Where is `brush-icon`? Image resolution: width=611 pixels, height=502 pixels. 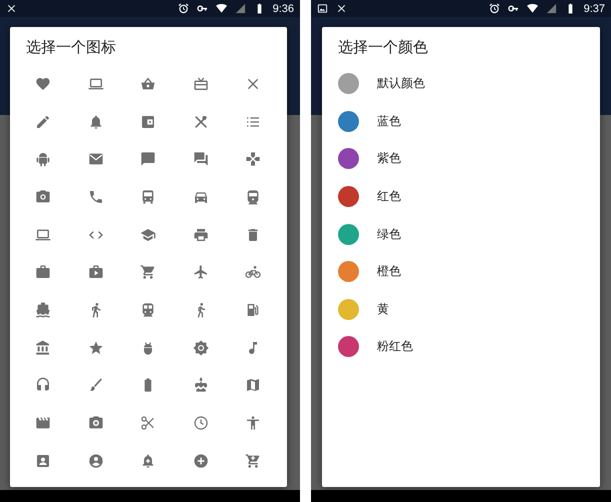
brush-icon is located at coordinates (96, 385).